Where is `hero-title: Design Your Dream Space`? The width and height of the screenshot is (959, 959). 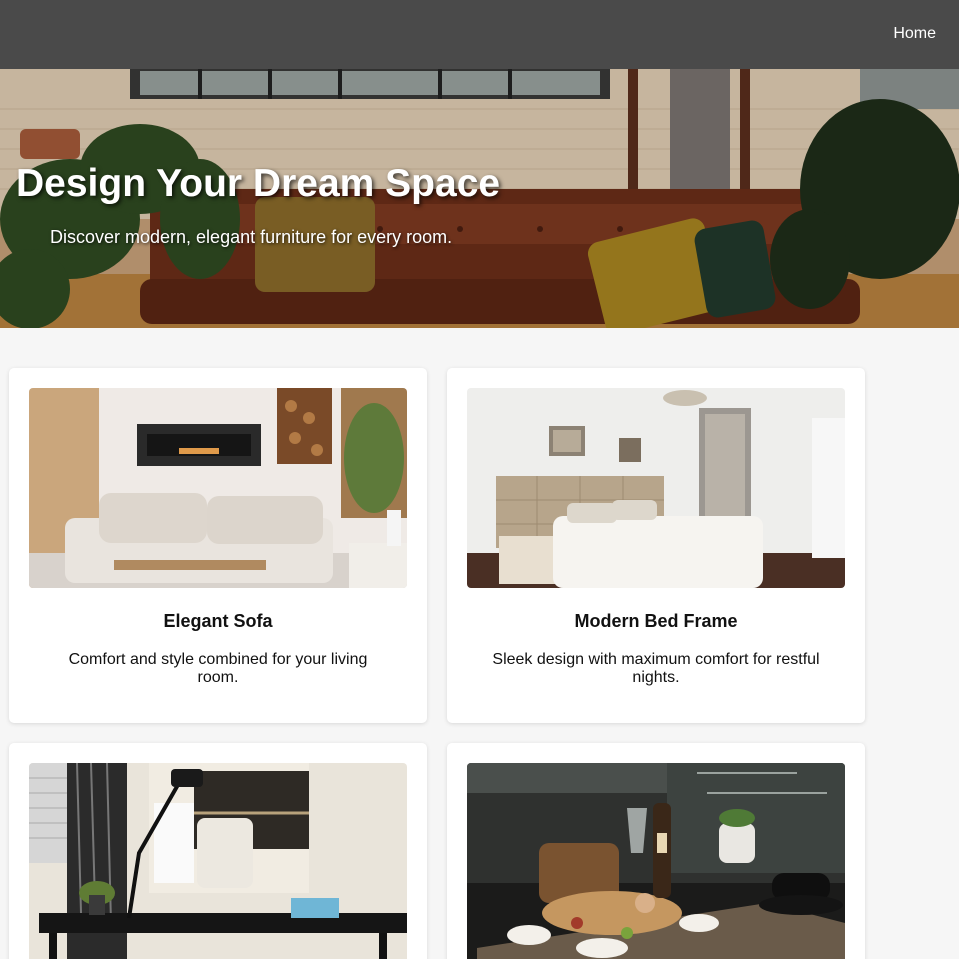 hero-title: Design Your Dream Space is located at coordinates (258, 183).